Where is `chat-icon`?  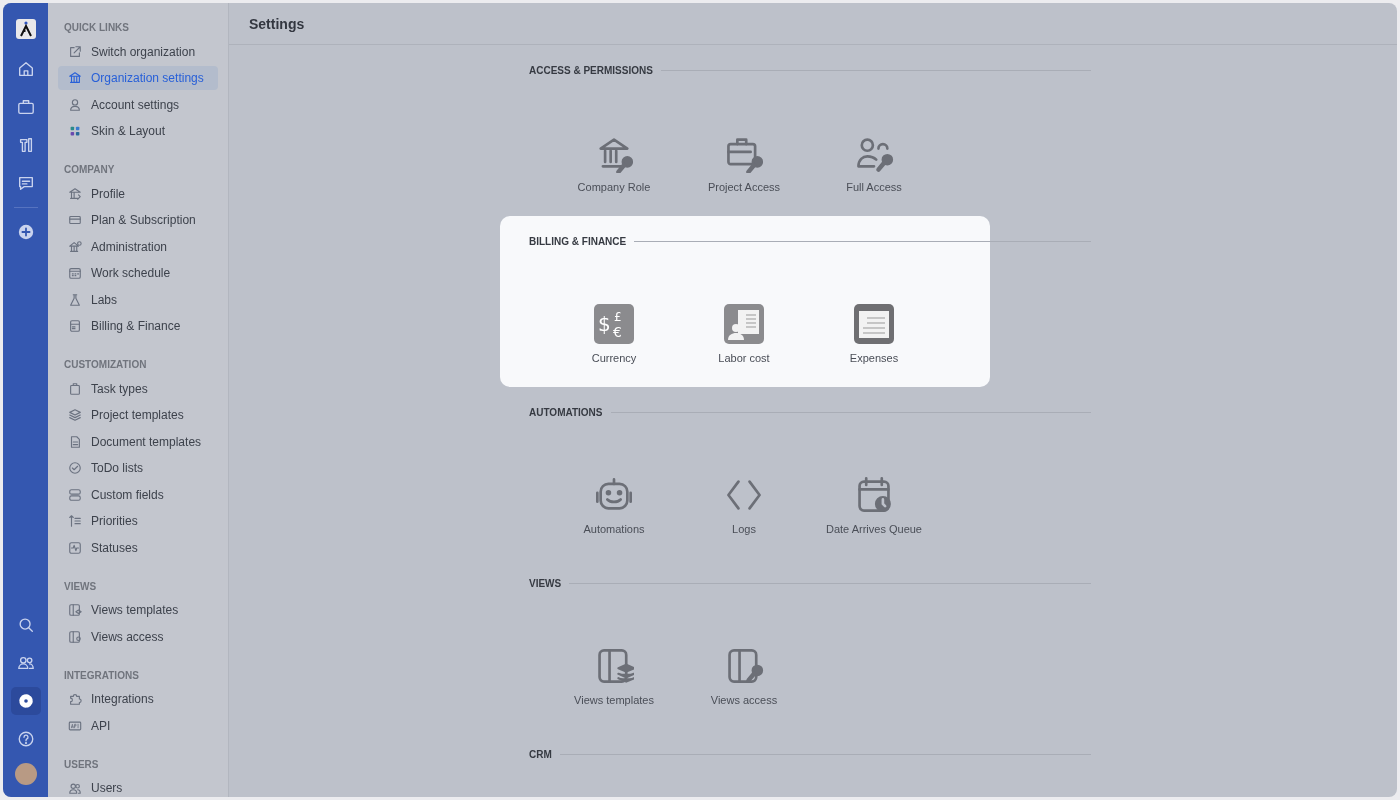
chat-icon is located at coordinates (25, 183).